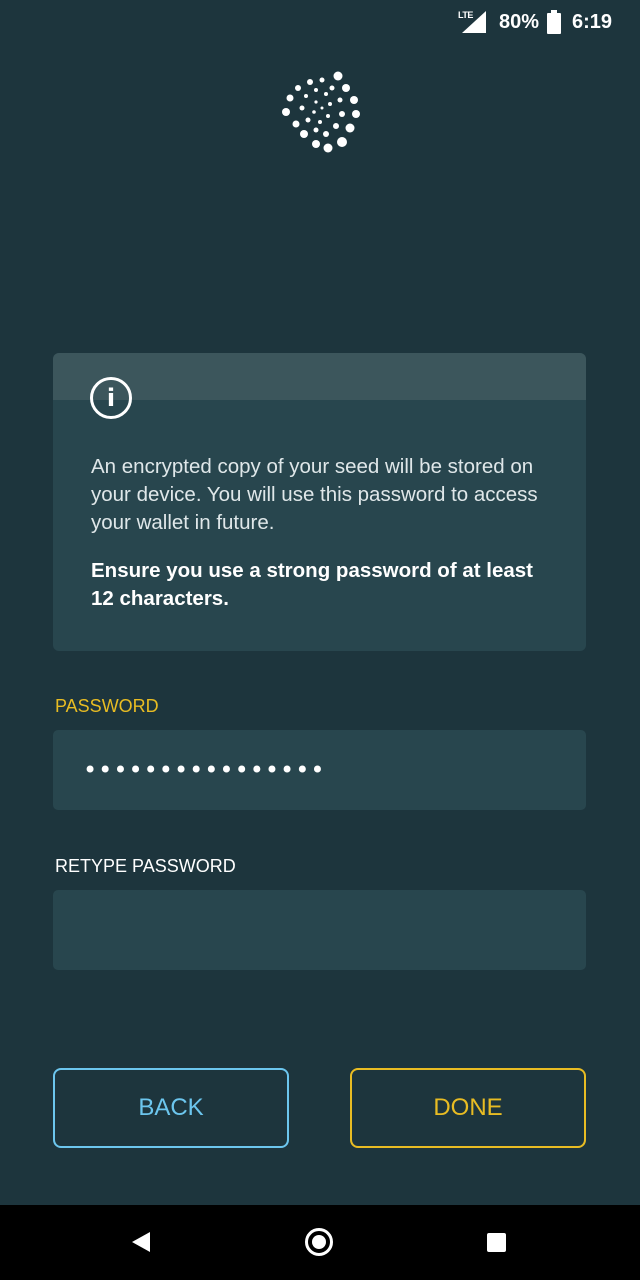 The width and height of the screenshot is (640, 1280). Describe the element at coordinates (468, 1108) in the screenshot. I see `done-button: DONE` at that location.